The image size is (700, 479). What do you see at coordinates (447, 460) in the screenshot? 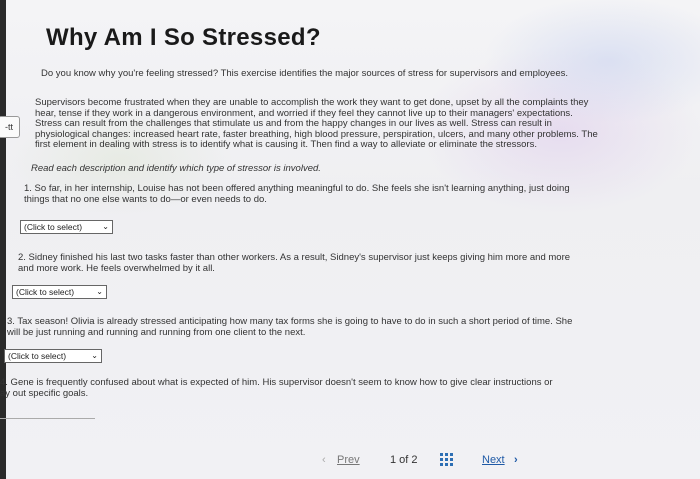
I see `grid-icon` at bounding box center [447, 460].